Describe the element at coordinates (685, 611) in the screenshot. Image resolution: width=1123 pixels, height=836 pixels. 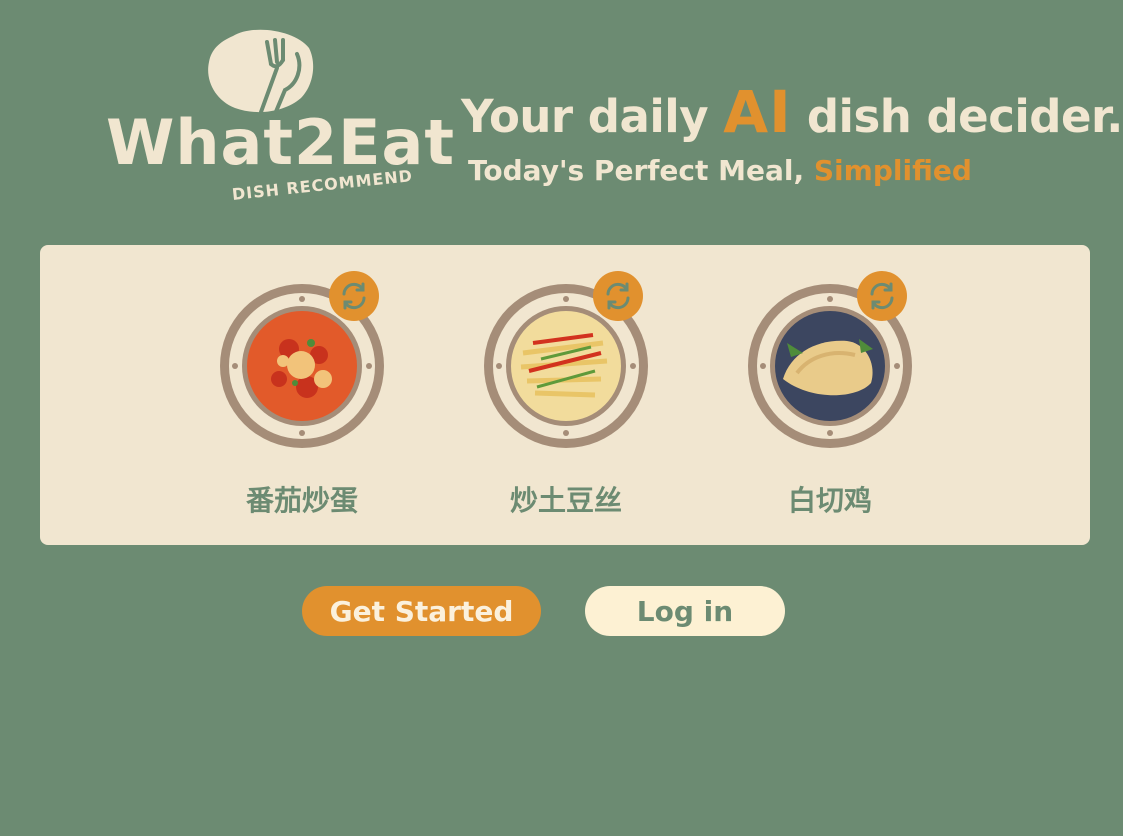
I see `log-in-button: Log in` at that location.